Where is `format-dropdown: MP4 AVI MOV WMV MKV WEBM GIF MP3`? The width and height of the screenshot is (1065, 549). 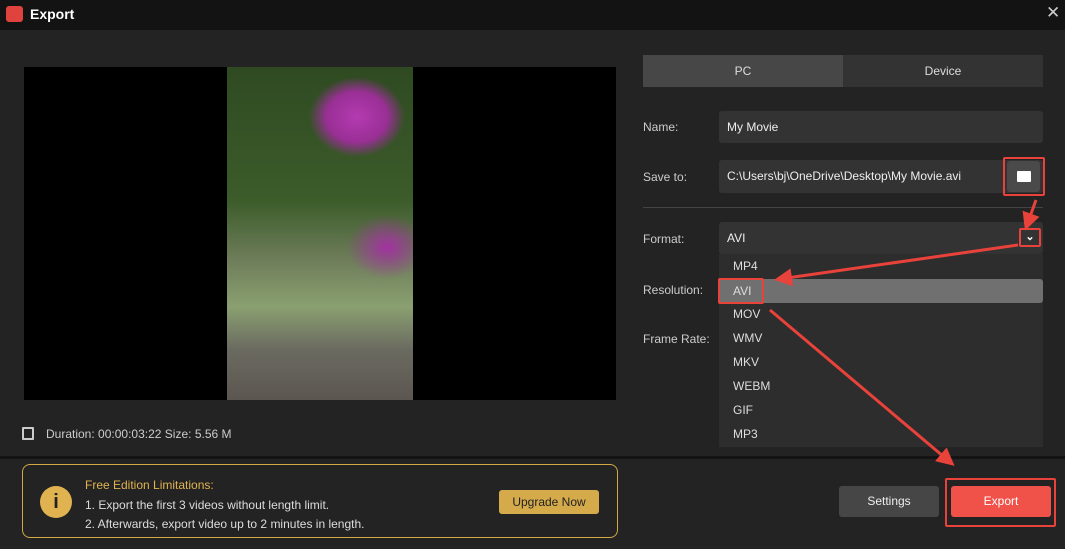 format-dropdown: MP4 AVI MOV WMV MKV WEBM GIF MP3 is located at coordinates (881, 350).